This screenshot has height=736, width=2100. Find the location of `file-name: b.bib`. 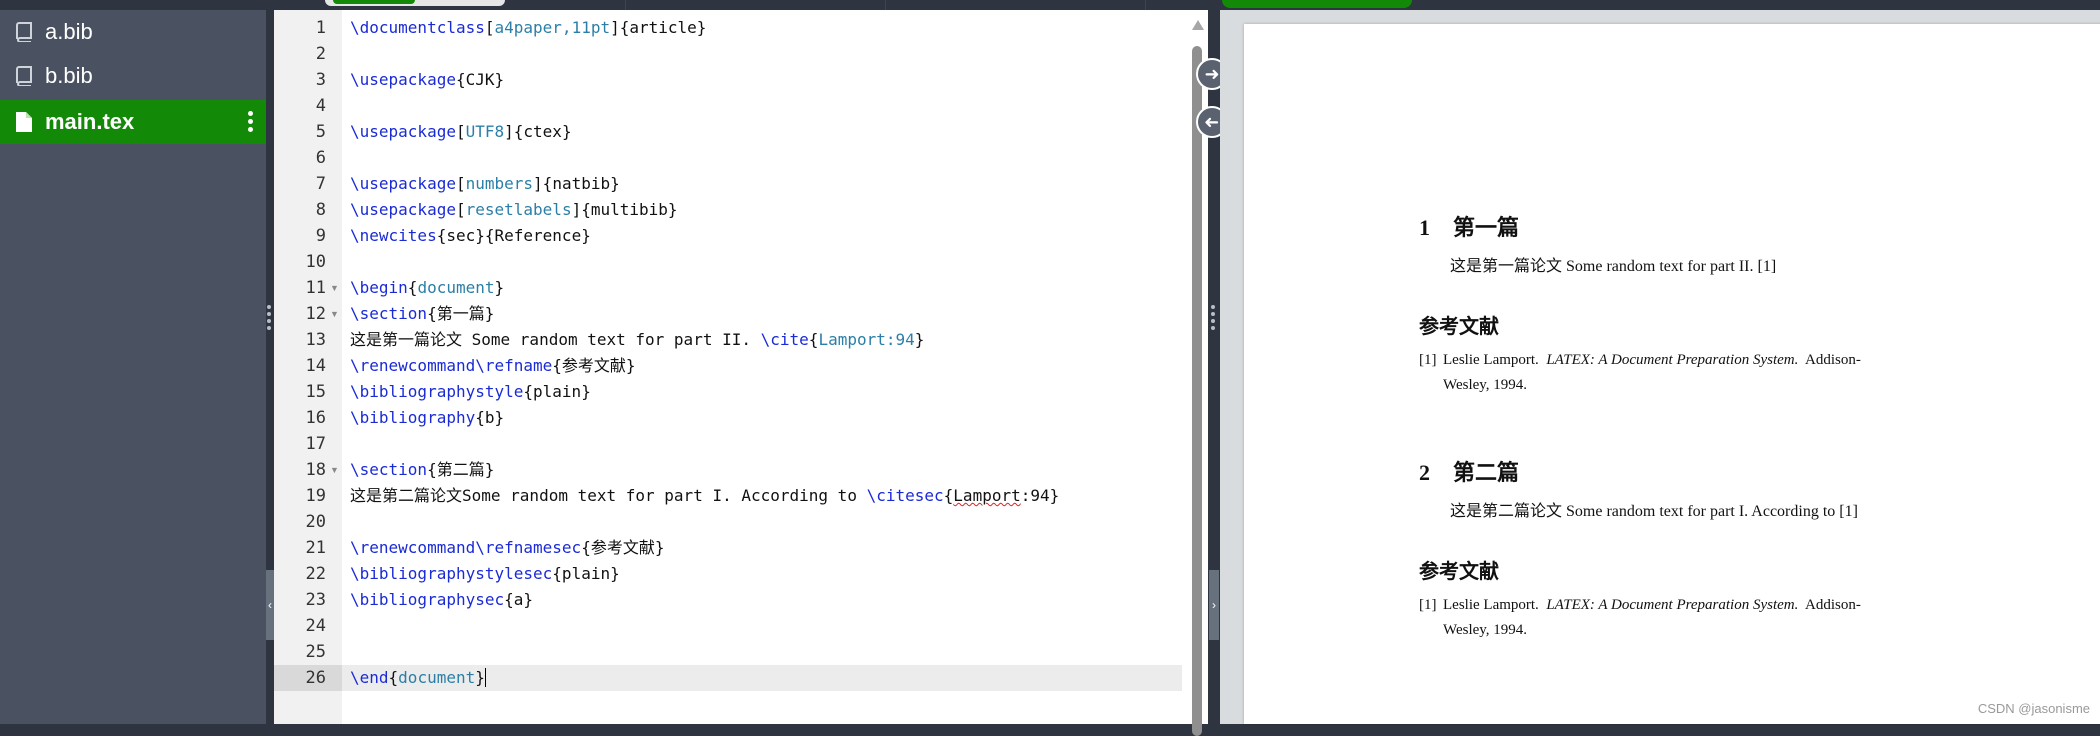

file-name: b.bib is located at coordinates (69, 75).